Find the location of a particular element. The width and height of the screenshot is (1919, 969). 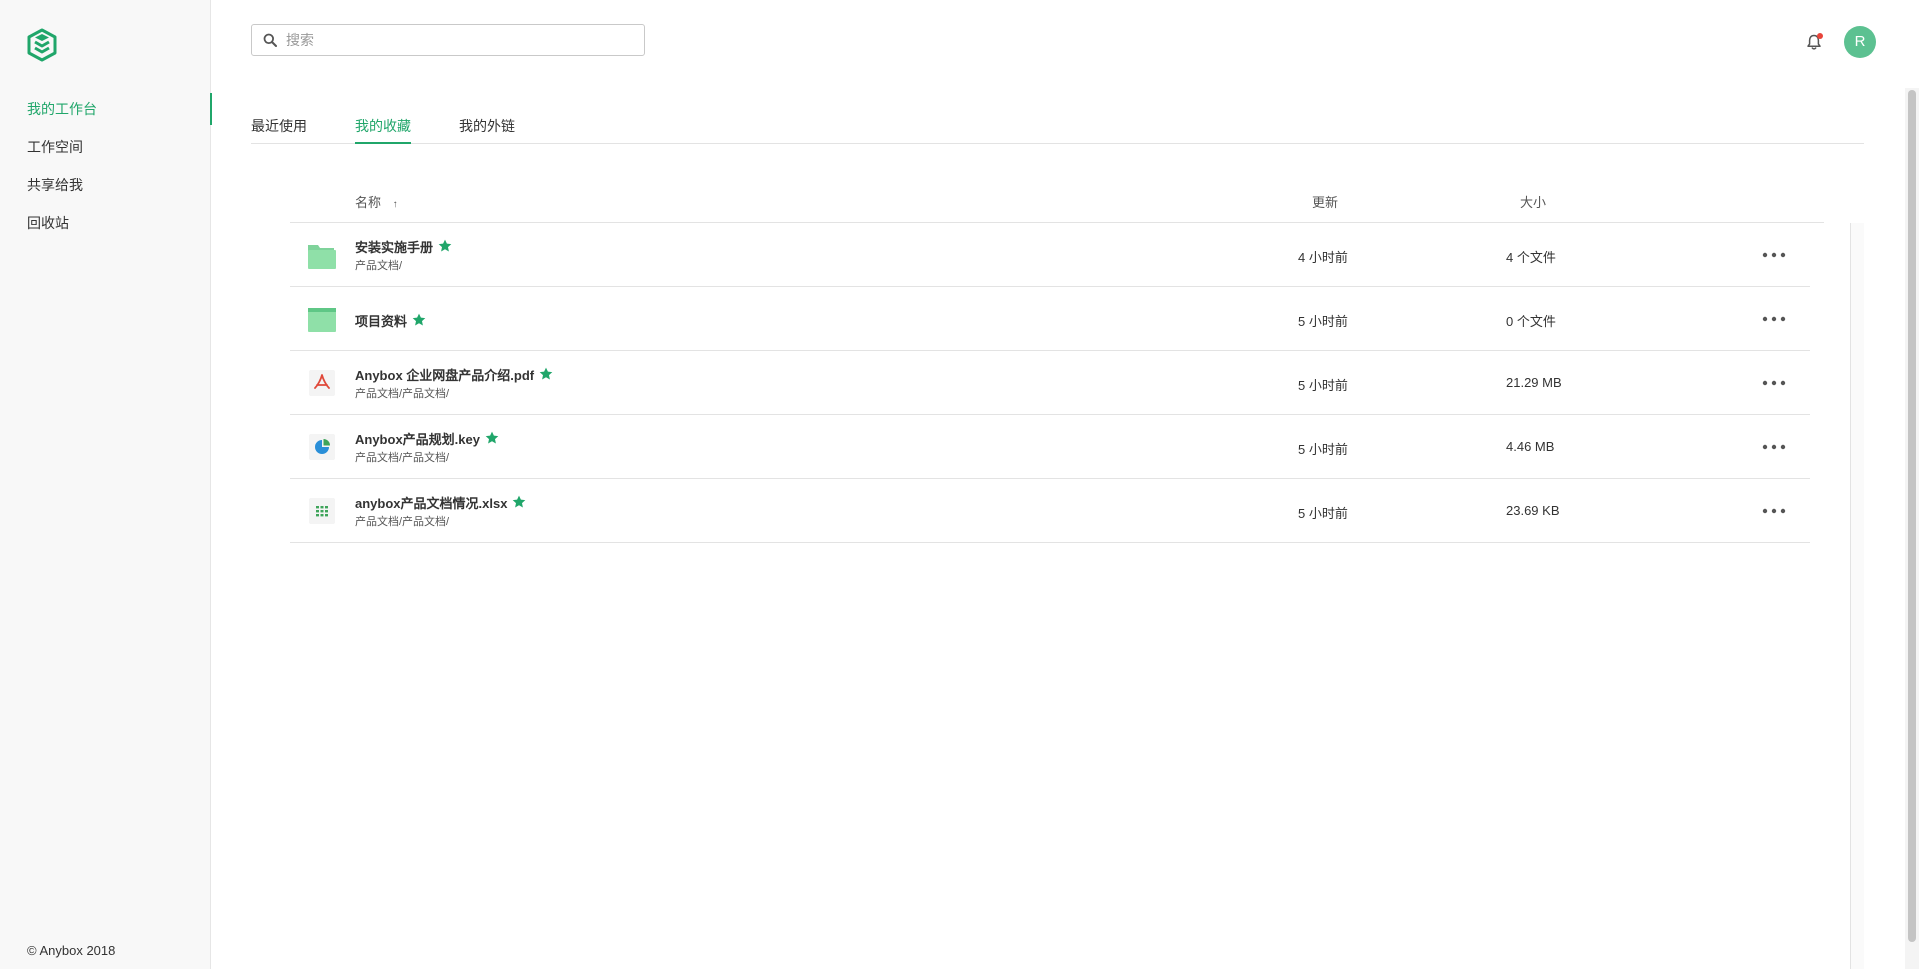

tab-bar: 最近使用 我的收藏 我的外链 is located at coordinates (1057, 128).